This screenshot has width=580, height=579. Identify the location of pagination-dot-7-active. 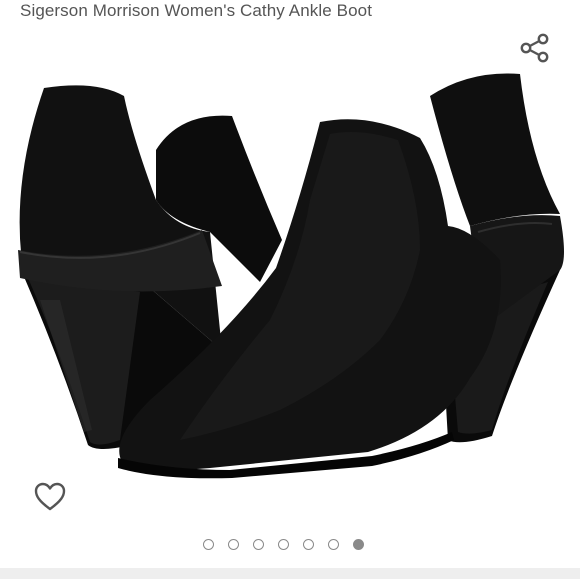
(358, 544).